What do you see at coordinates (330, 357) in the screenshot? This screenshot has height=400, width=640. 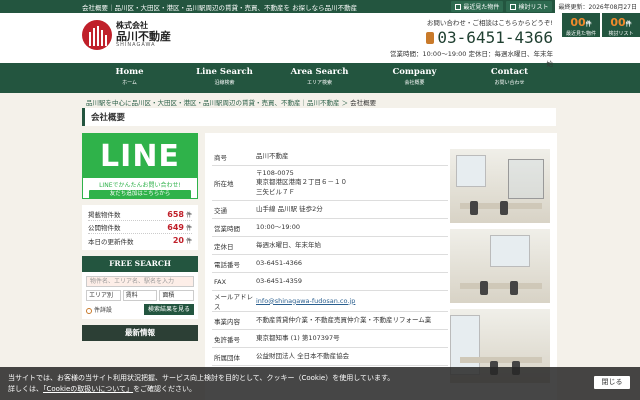 I see `info-row-association: 所属団体 公益財団法人 全日本不動産協会` at bounding box center [330, 357].